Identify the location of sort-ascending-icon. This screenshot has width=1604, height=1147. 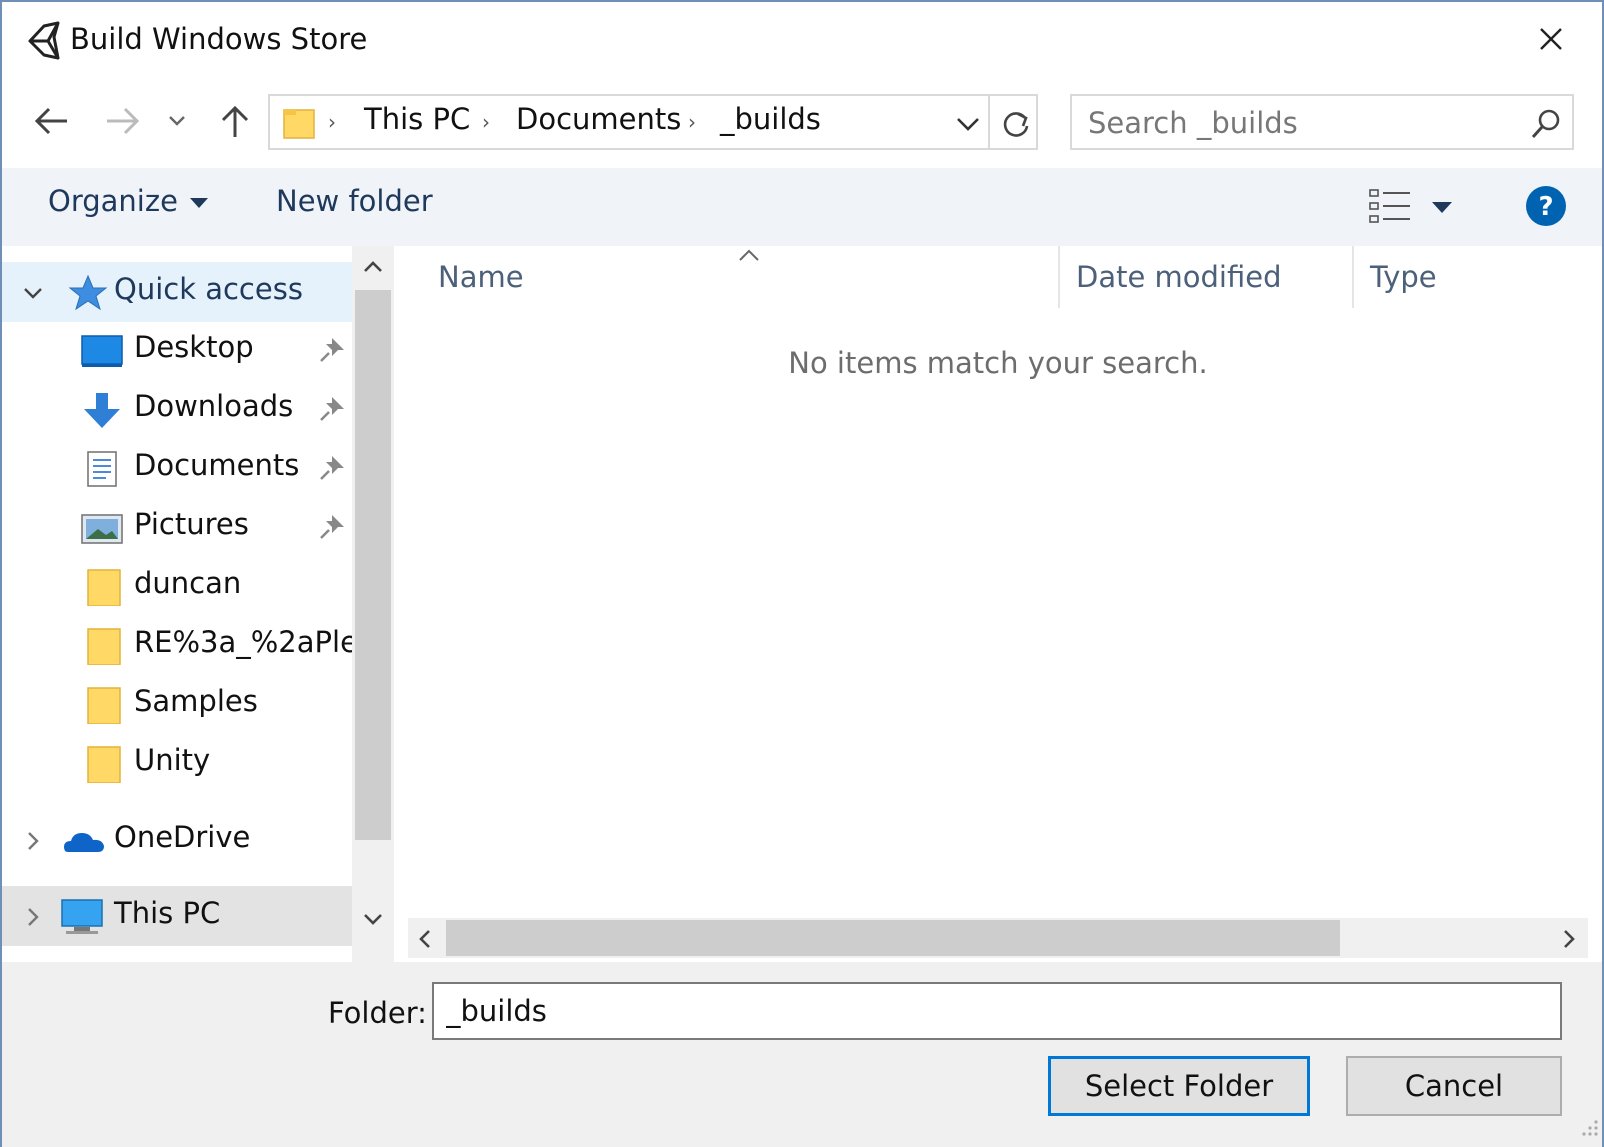
(749, 255).